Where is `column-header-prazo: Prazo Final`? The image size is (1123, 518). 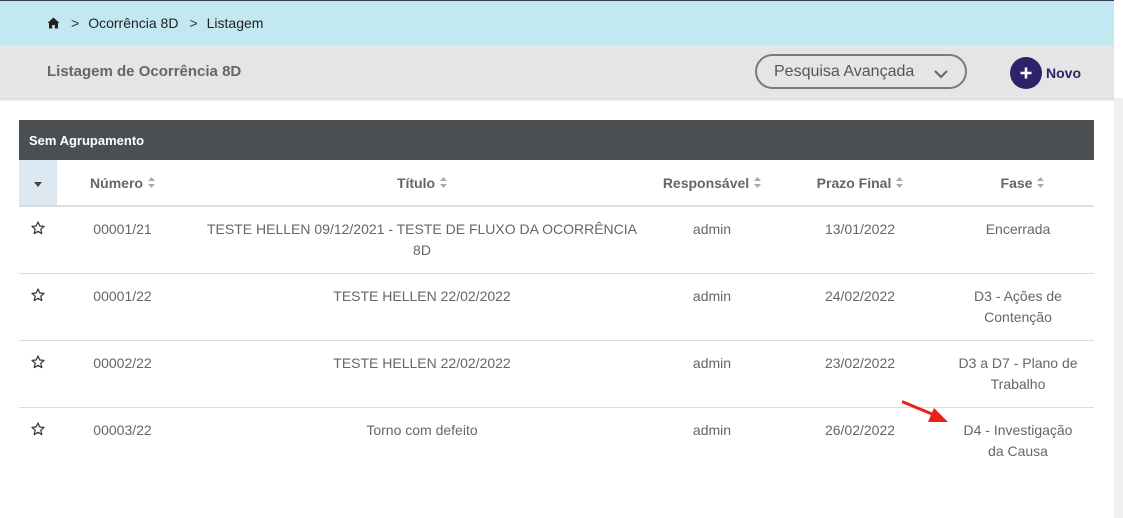
column-header-prazo: Prazo Final is located at coordinates (860, 183).